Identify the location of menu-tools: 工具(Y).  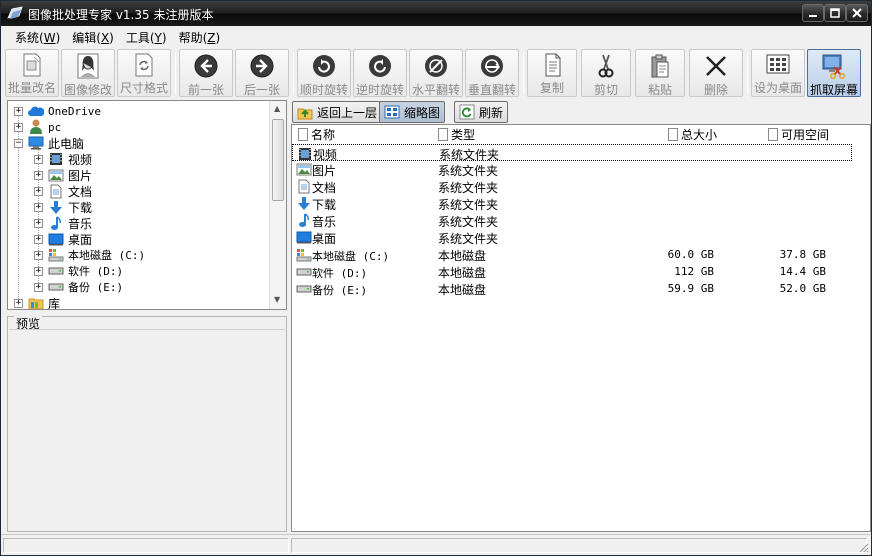
(146, 37).